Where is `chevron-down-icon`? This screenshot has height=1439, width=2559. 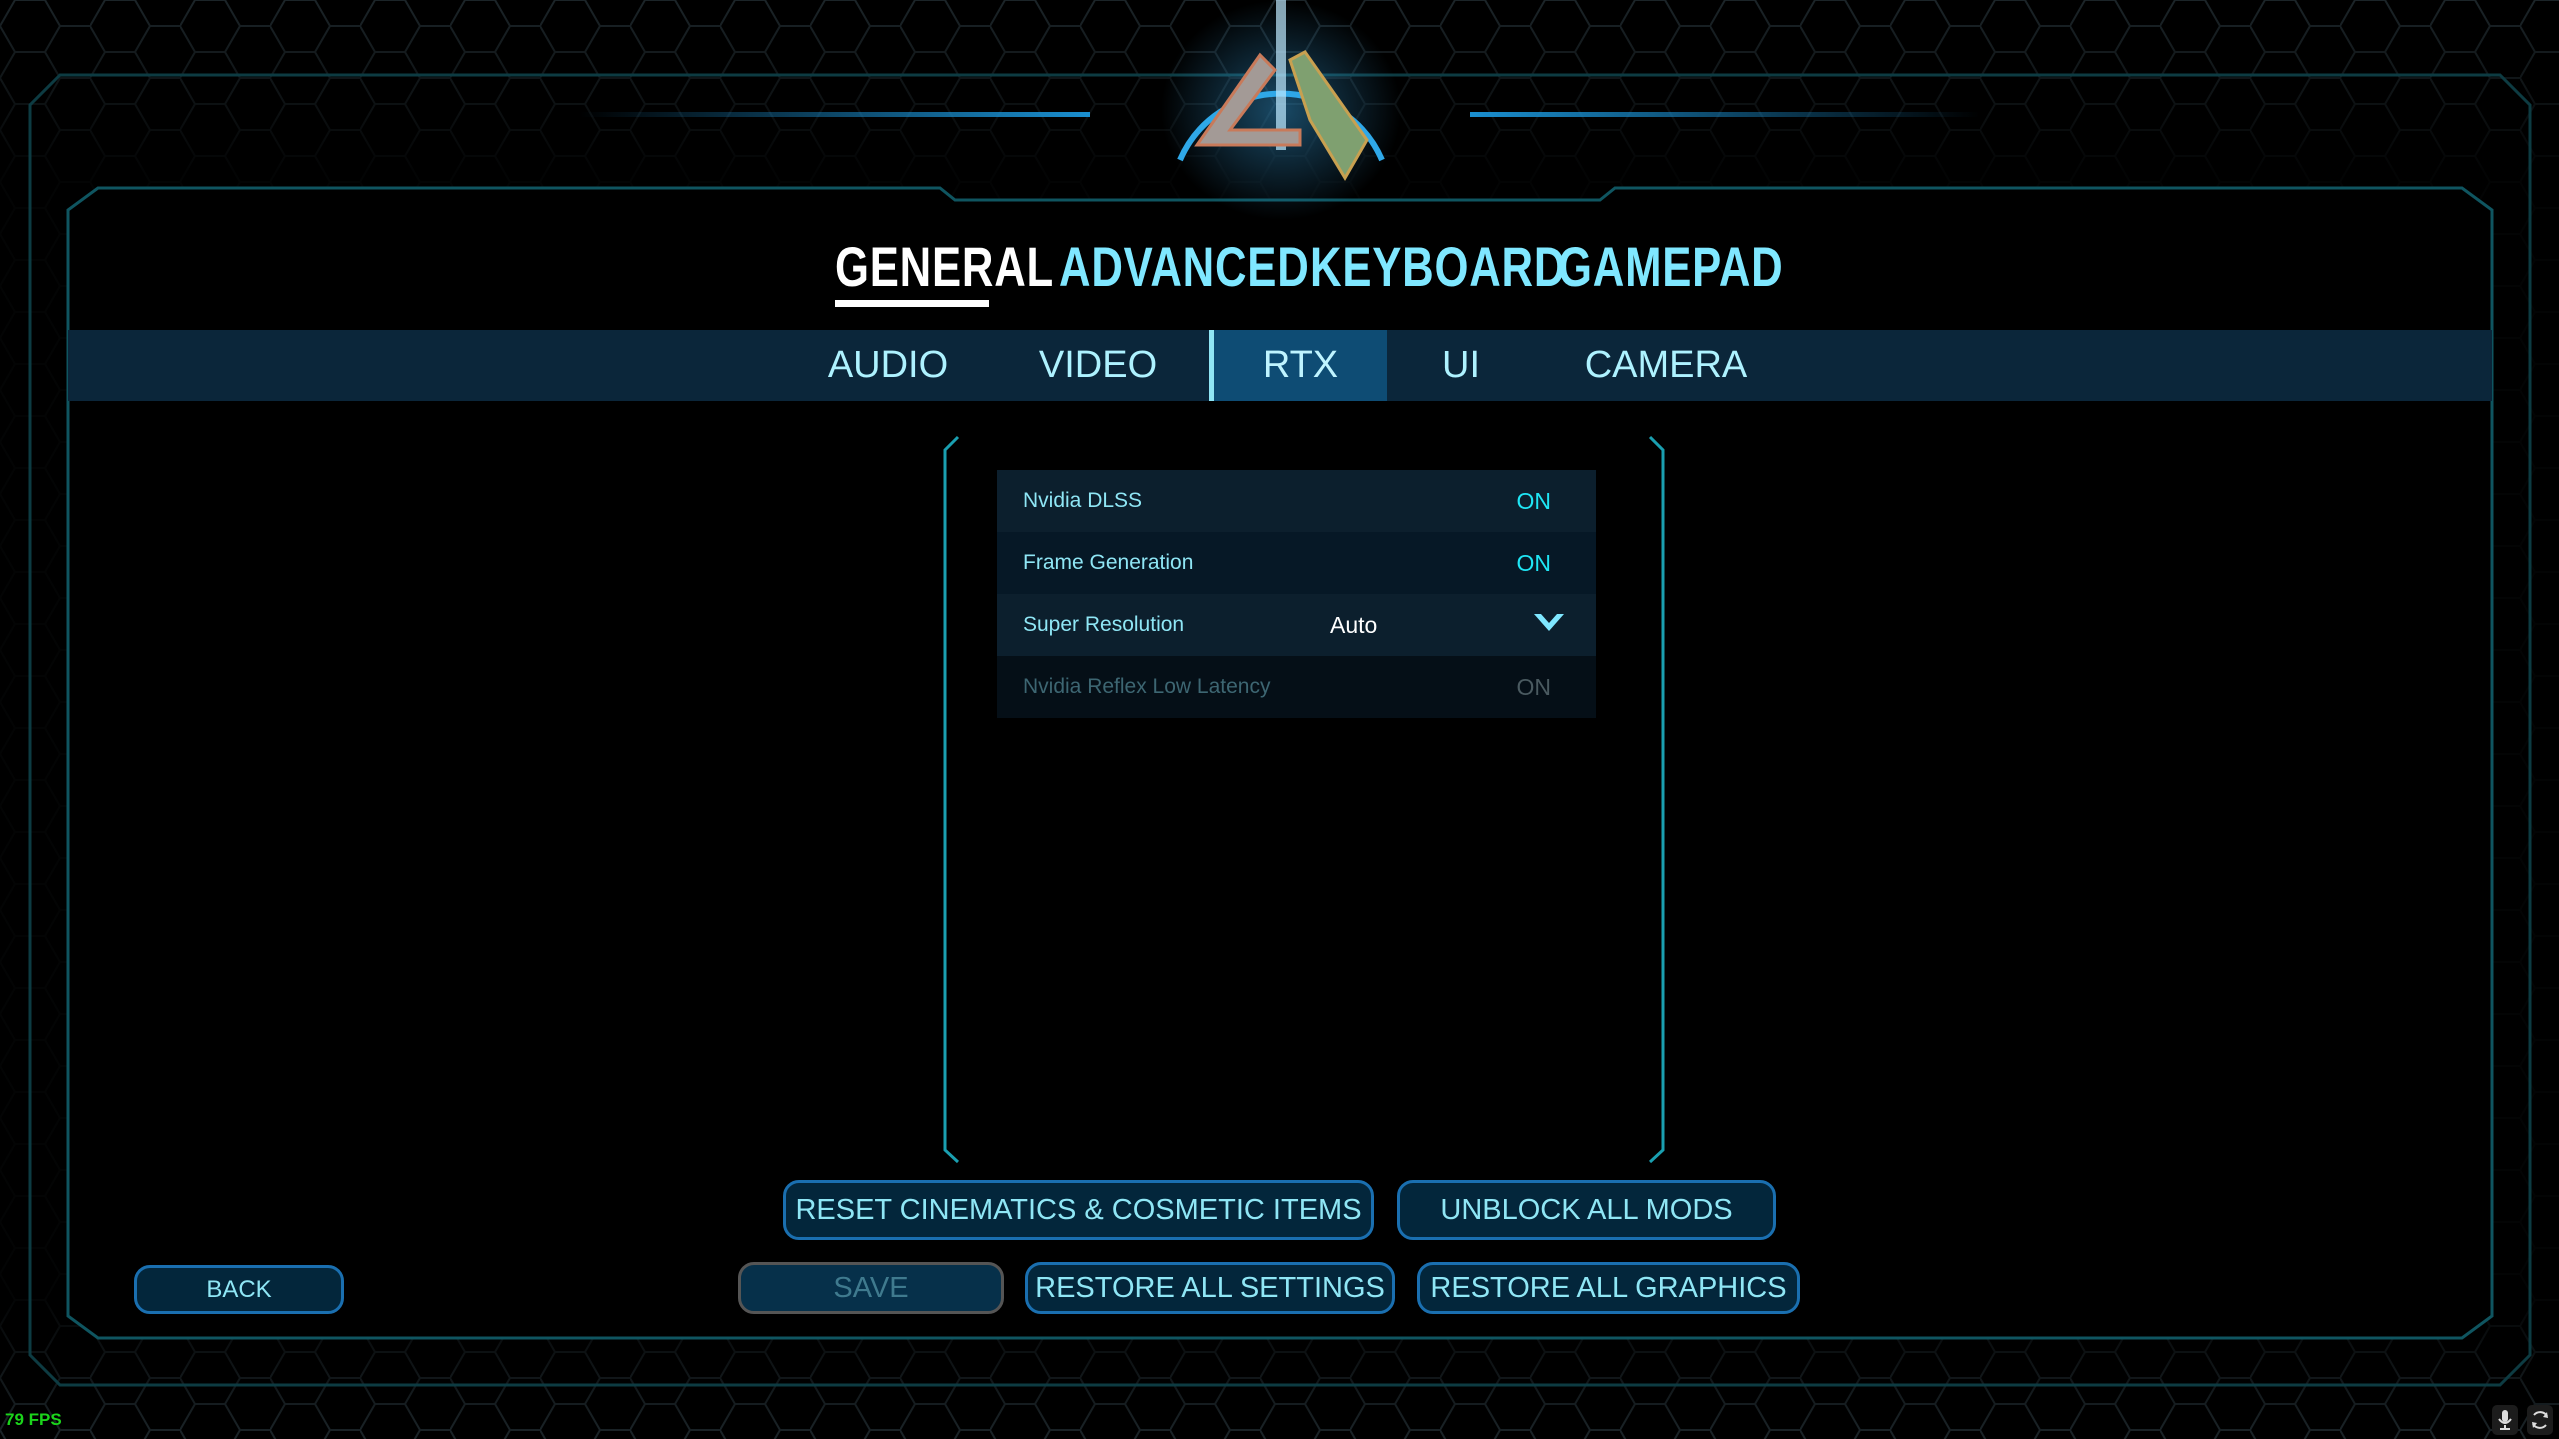 chevron-down-icon is located at coordinates (1549, 623).